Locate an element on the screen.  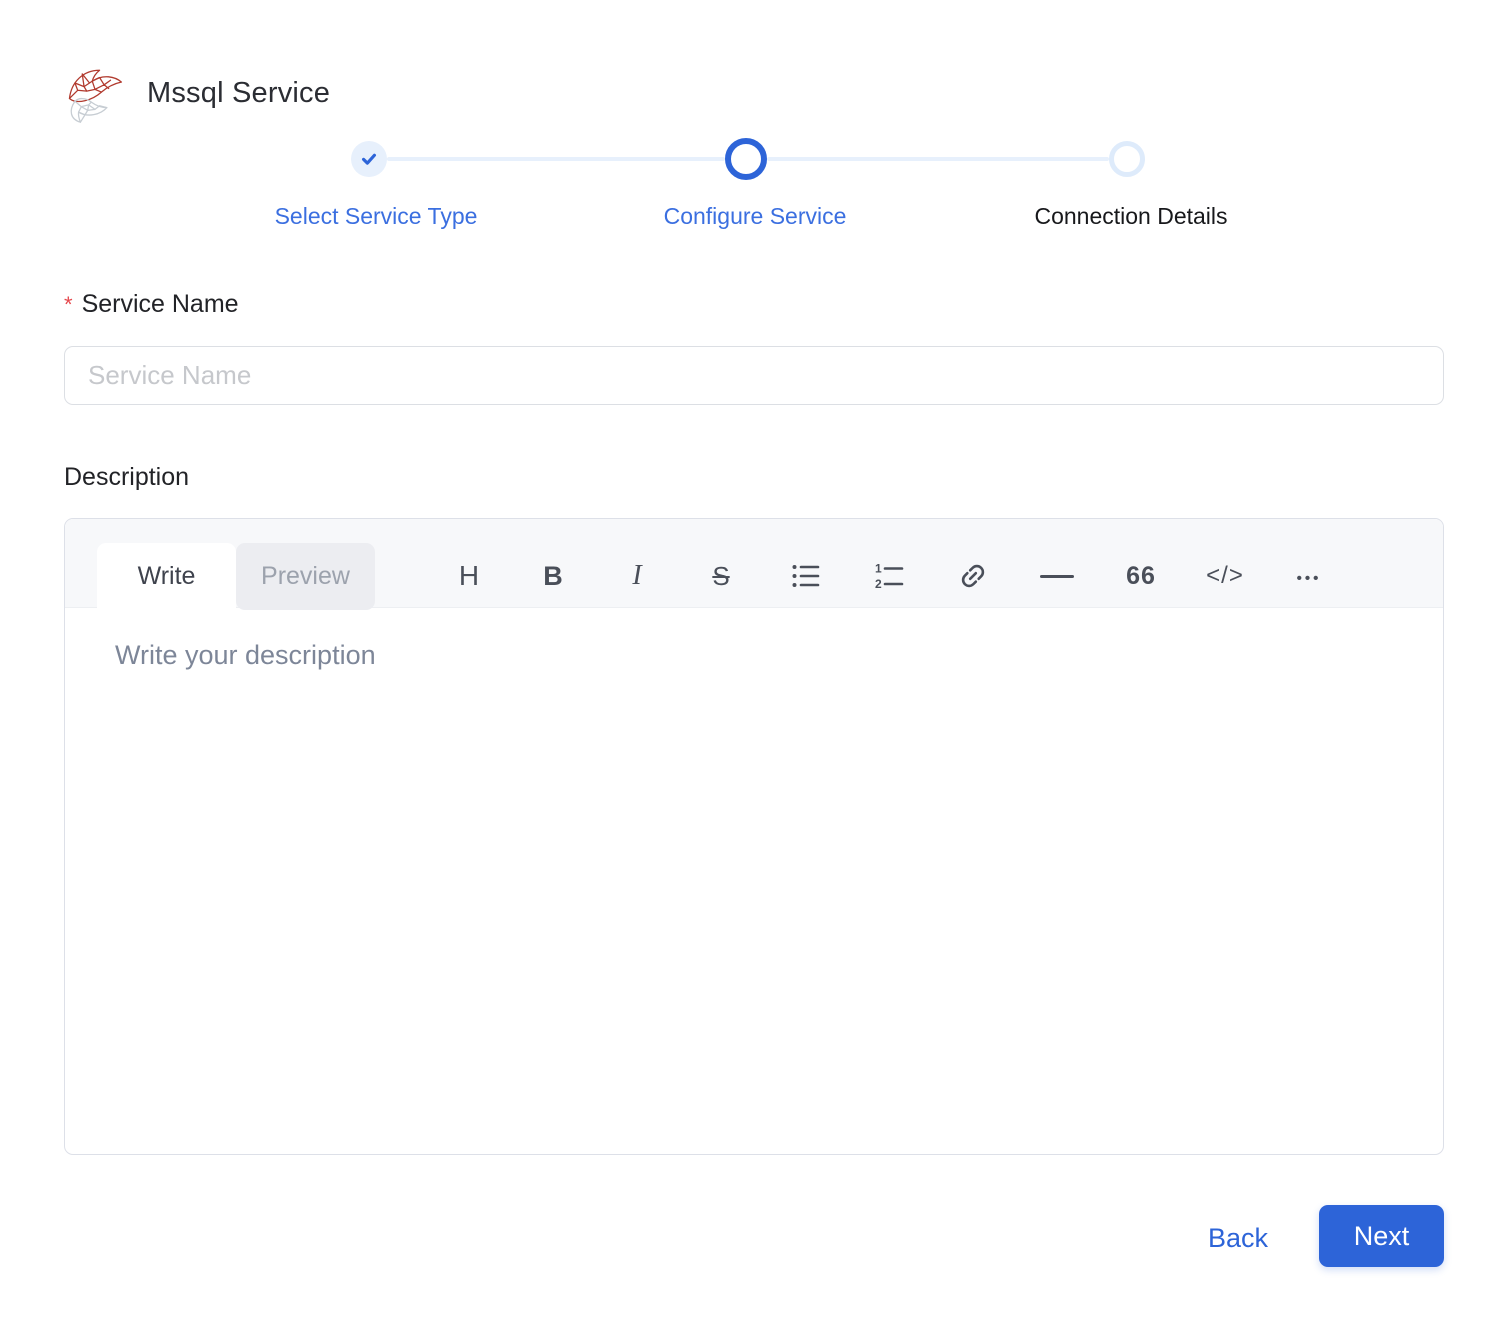
wizard-header: Mssql Service is located at coordinates (196, 93).